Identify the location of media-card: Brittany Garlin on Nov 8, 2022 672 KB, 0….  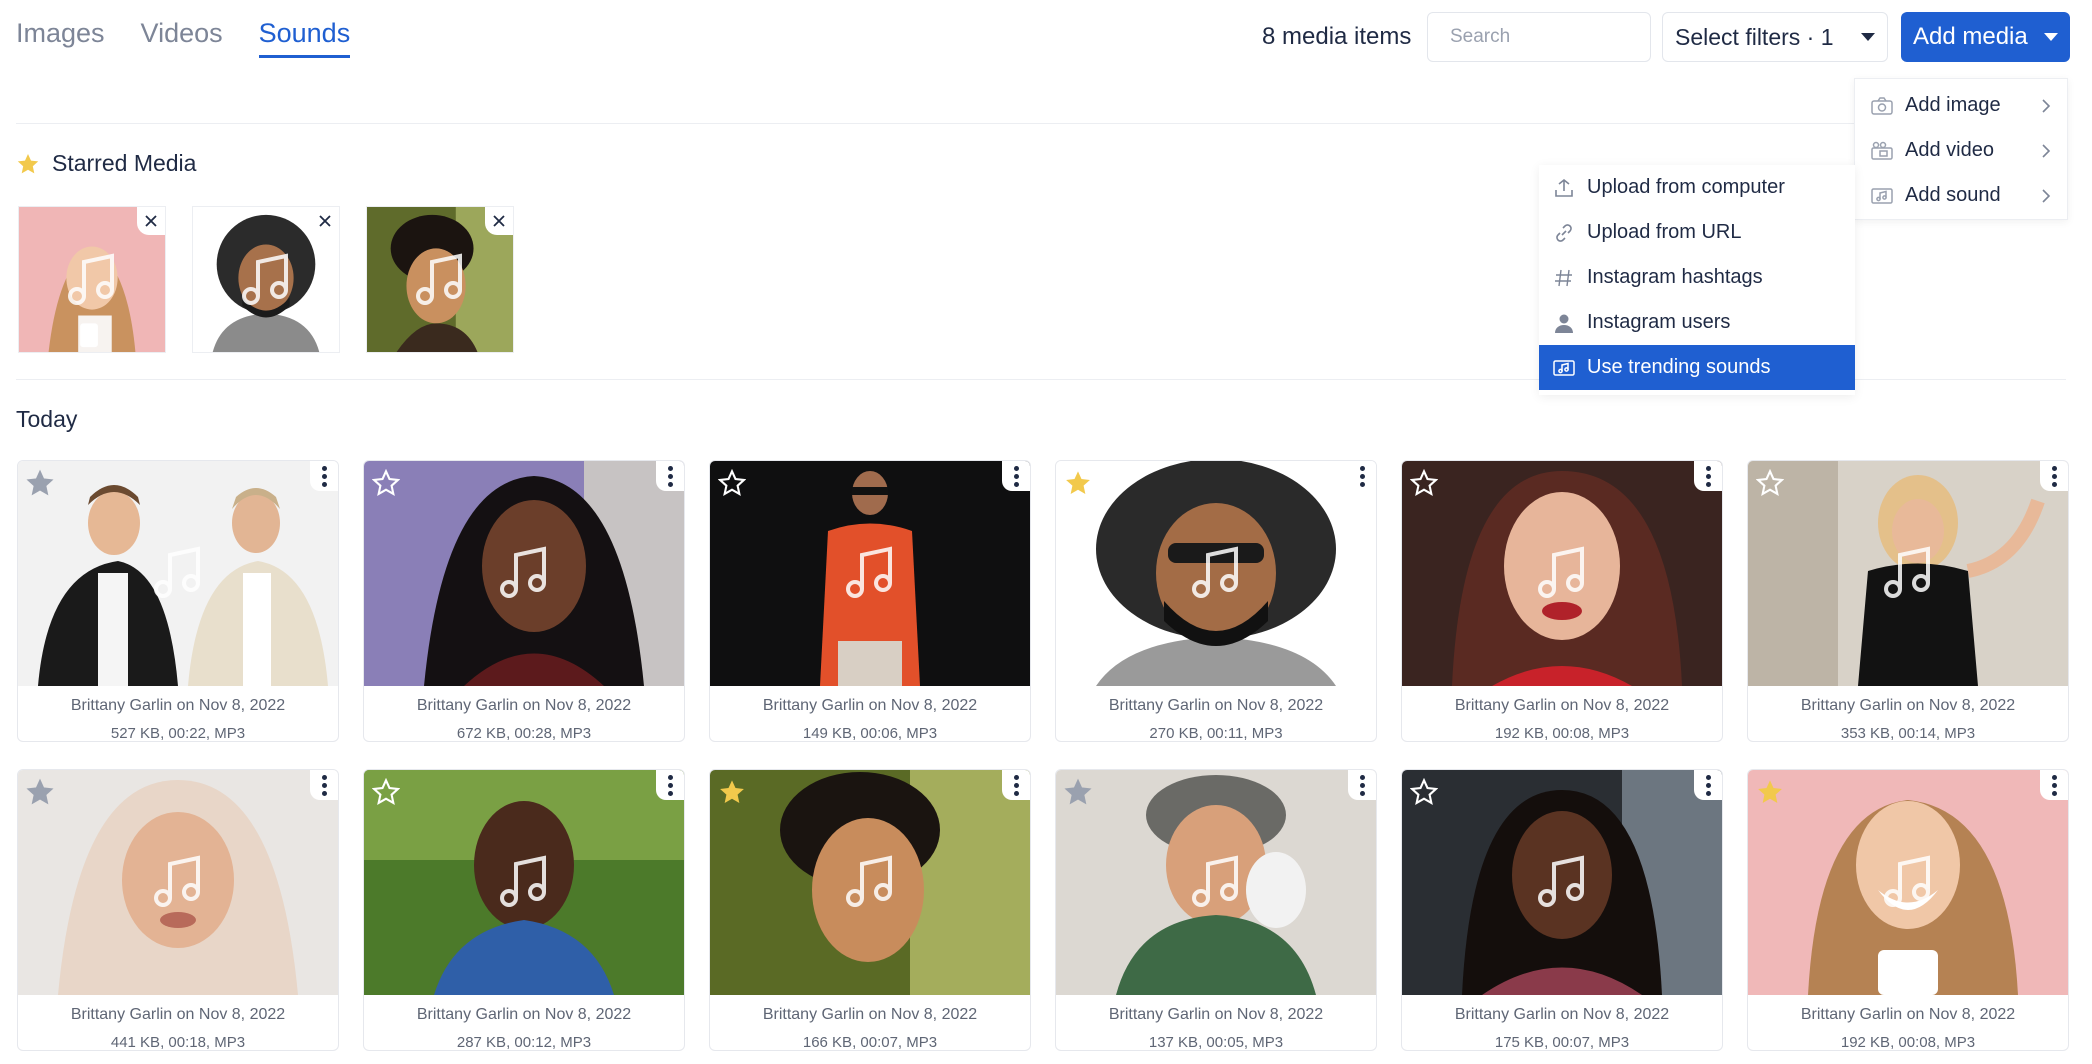
(524, 601).